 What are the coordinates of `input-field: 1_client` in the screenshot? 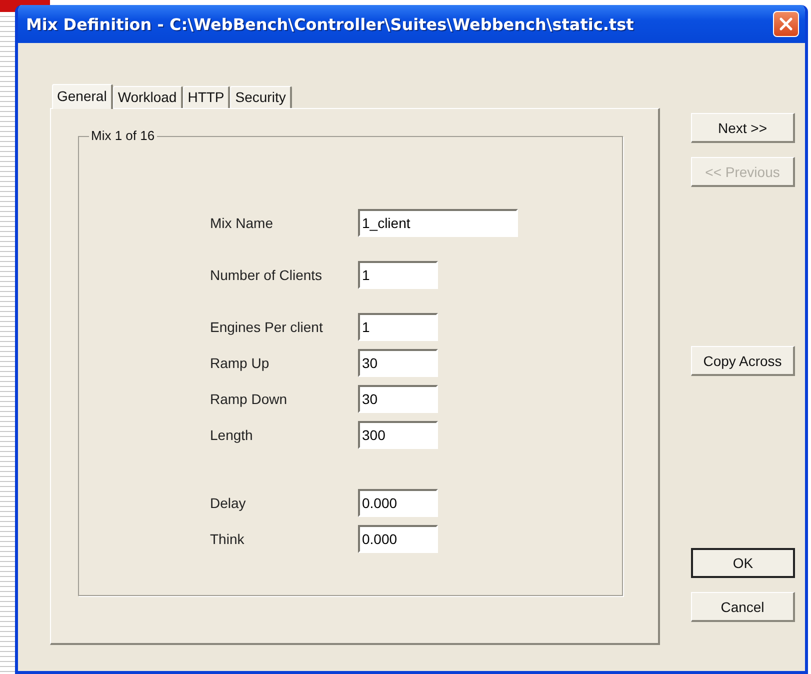 It's located at (438, 223).